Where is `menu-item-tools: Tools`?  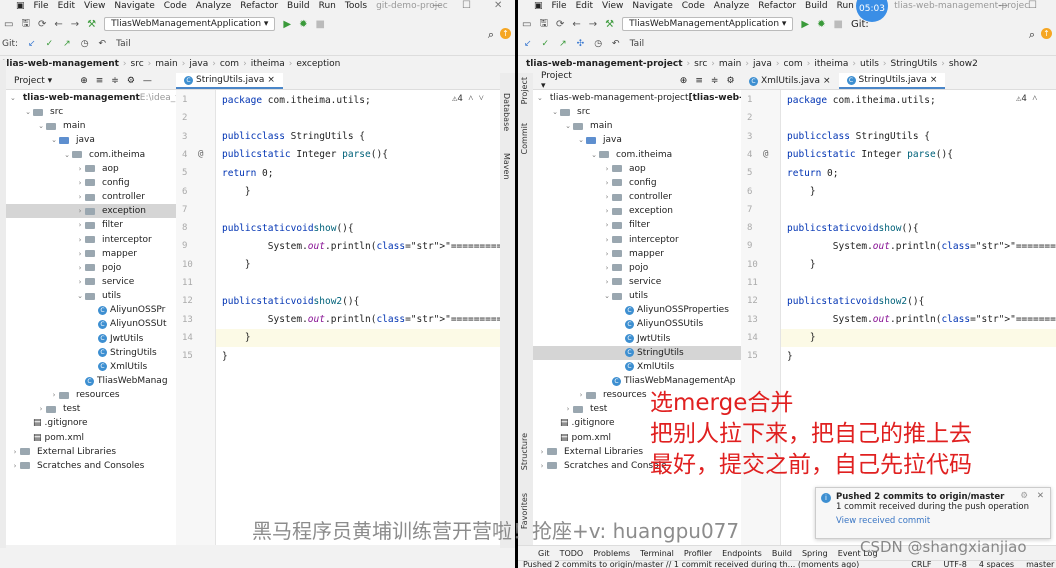
menu-item-tools: Tools is located at coordinates (356, 6).